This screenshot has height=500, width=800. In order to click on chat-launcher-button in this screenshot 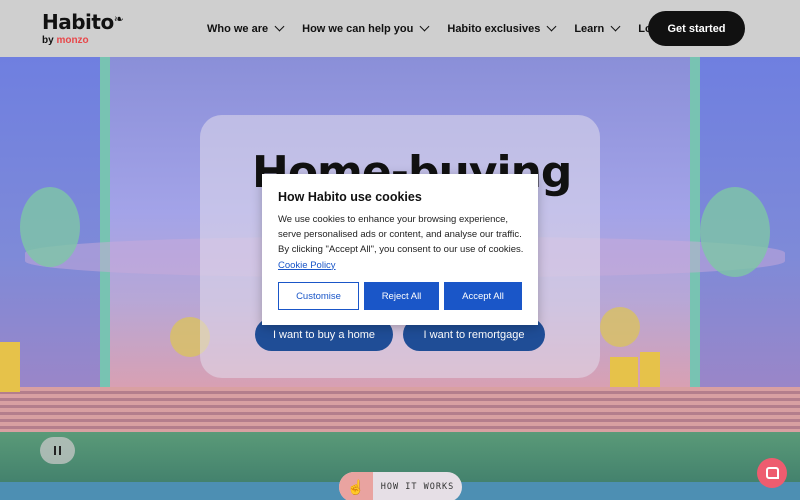, I will do `click(772, 473)`.